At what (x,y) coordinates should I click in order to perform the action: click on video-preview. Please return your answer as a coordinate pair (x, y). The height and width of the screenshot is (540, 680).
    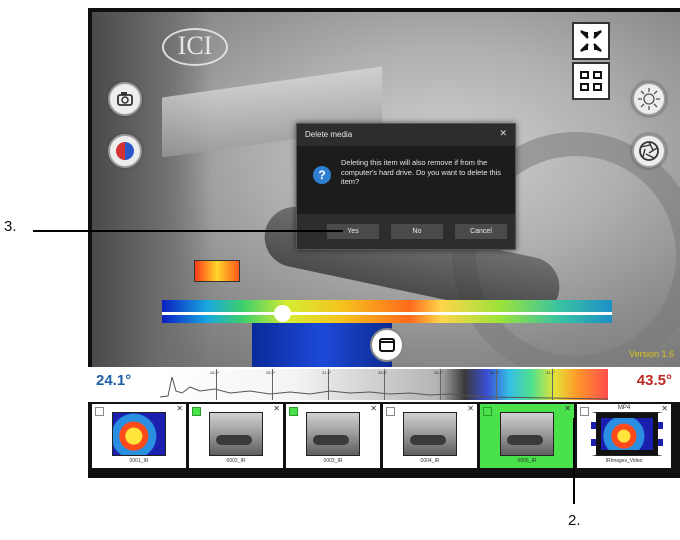
    Looking at the image, I should click on (627, 434).